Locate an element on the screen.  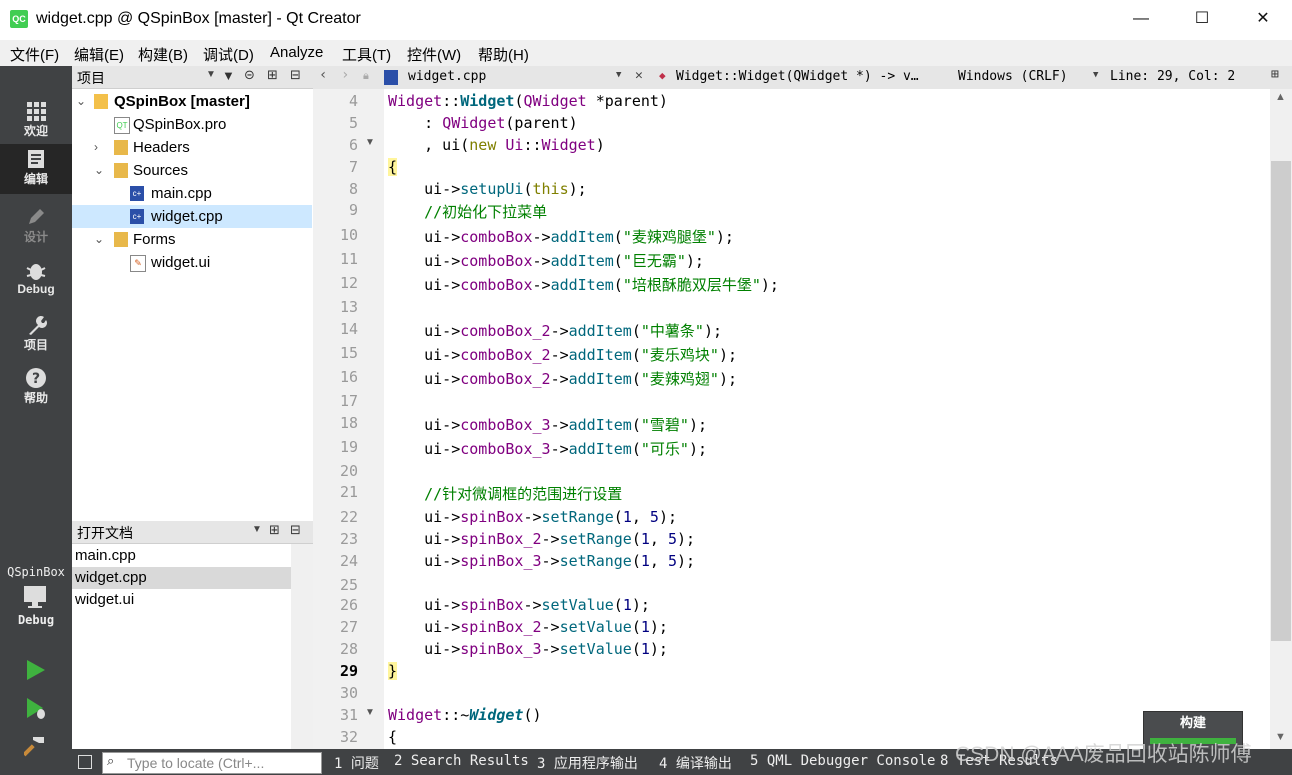
run-button is located at coordinates (36, 670).